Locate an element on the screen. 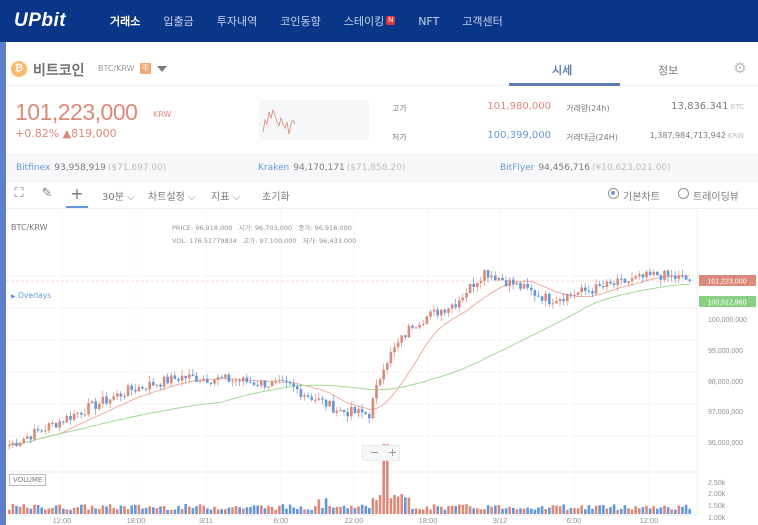 The height and width of the screenshot is (525, 758). zoom-out-button: − is located at coordinates (374, 452).